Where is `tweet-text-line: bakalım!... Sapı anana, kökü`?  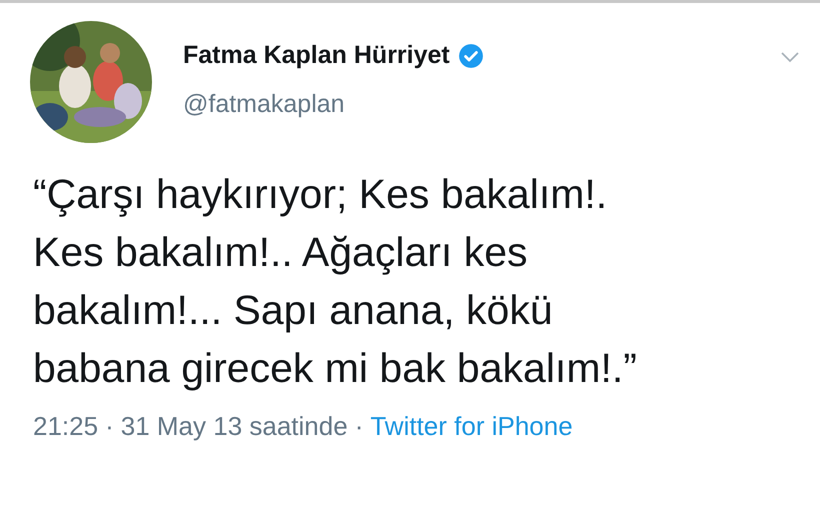 tweet-text-line: bakalım!... Sapı anana, kökü is located at coordinates (293, 310).